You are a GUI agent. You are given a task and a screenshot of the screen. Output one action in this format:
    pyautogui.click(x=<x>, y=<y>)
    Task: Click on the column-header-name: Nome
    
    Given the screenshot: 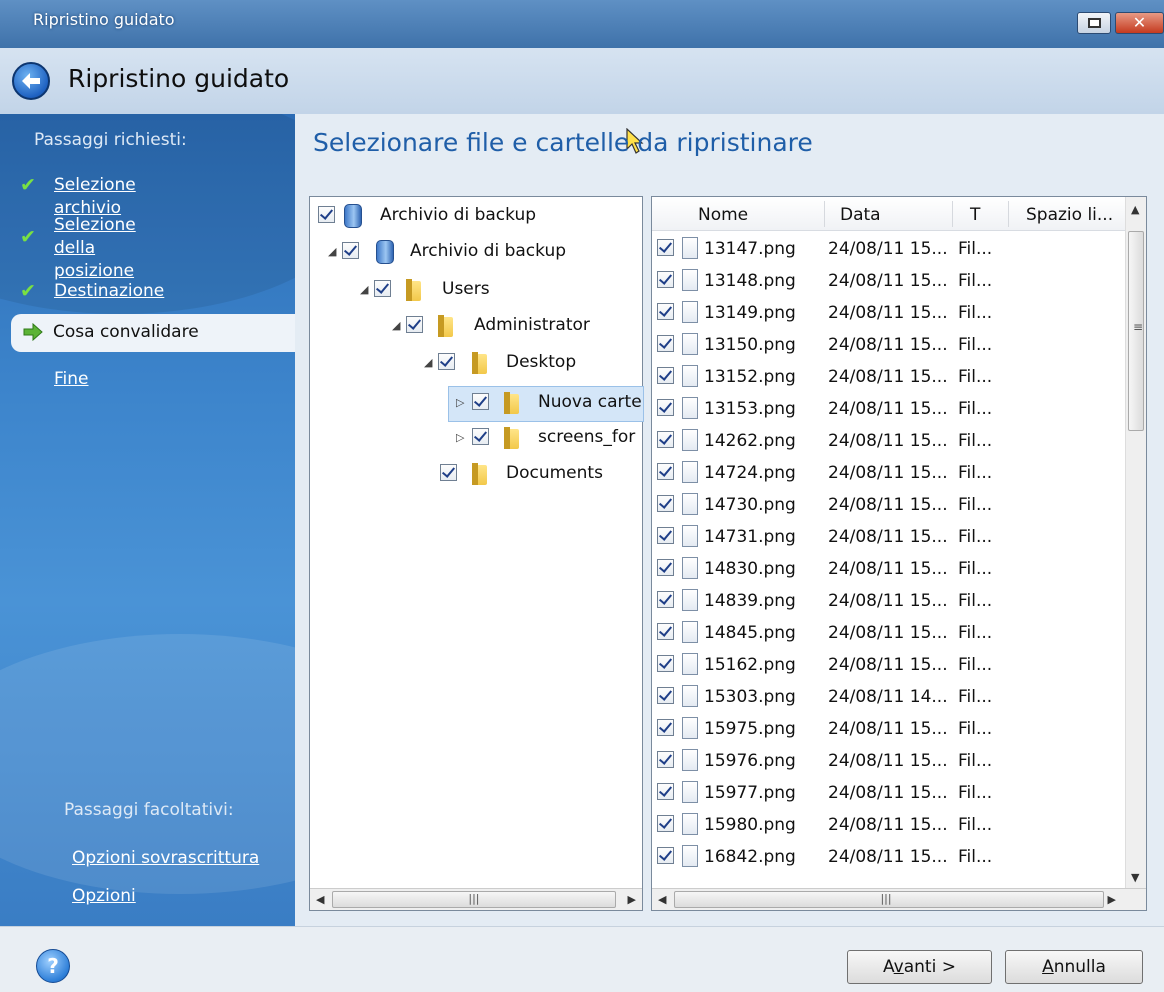 What is the action you would take?
    pyautogui.click(x=723, y=215)
    